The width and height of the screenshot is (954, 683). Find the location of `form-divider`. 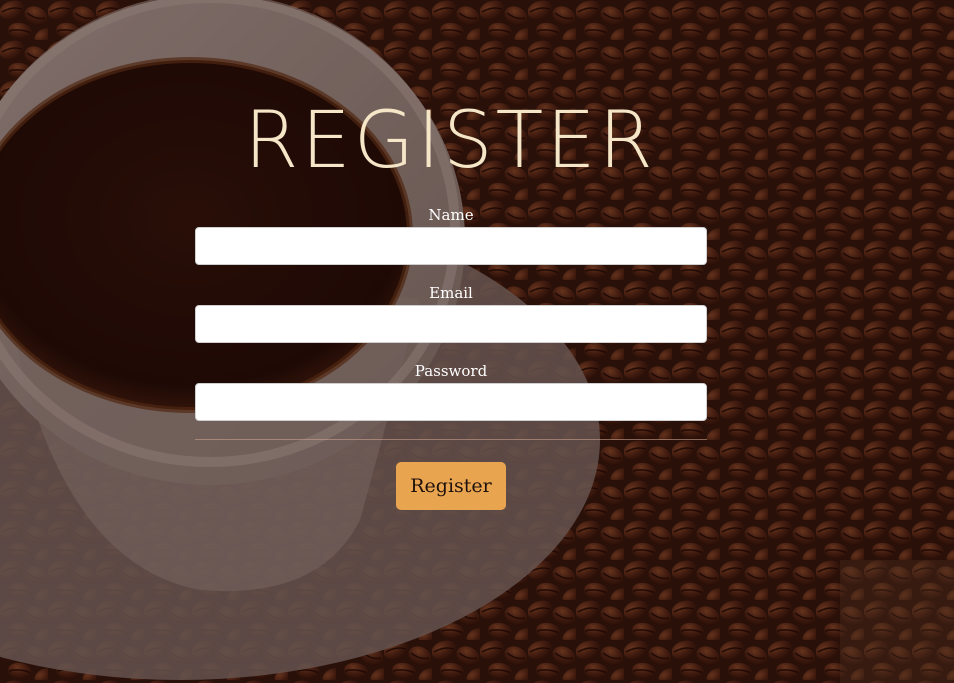

form-divider is located at coordinates (451, 439).